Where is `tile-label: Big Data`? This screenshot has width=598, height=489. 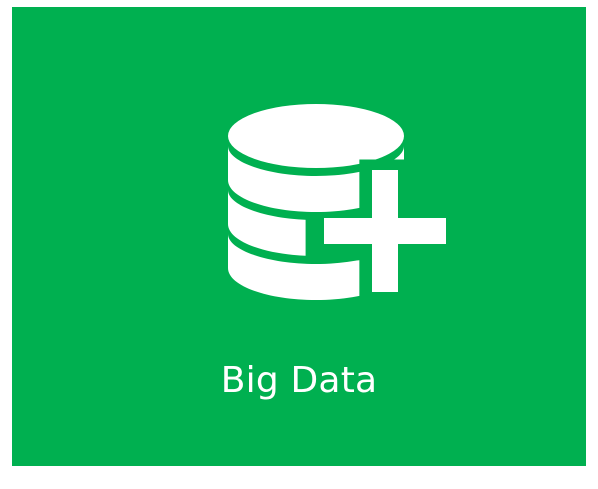
tile-label: Big Data is located at coordinates (299, 380).